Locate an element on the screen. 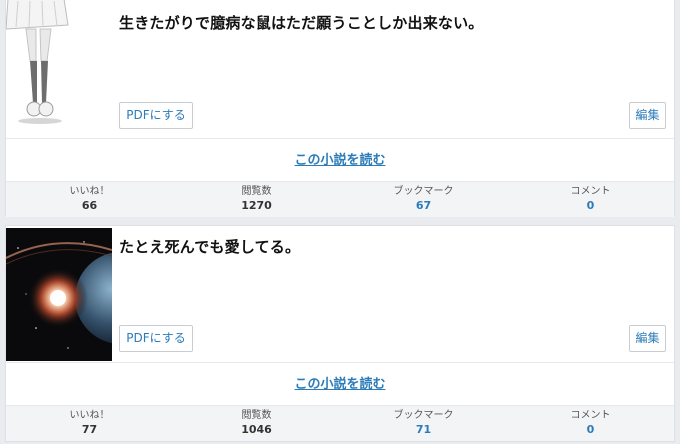 The width and height of the screenshot is (680, 444). stats-bar: いいね！ 77 閲覧数 1046 ブックマーク 71 コメント 0 is located at coordinates (340, 423).